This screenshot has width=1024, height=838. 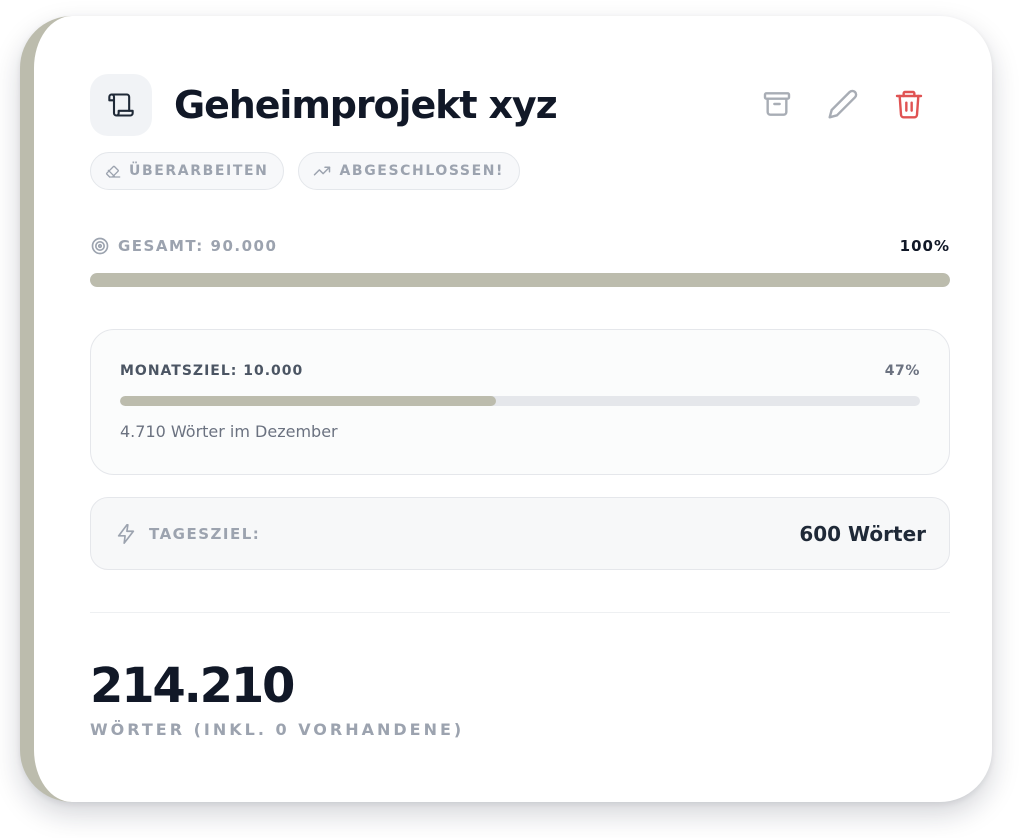 I want to click on monthly-progress-bar, so click(x=520, y=401).